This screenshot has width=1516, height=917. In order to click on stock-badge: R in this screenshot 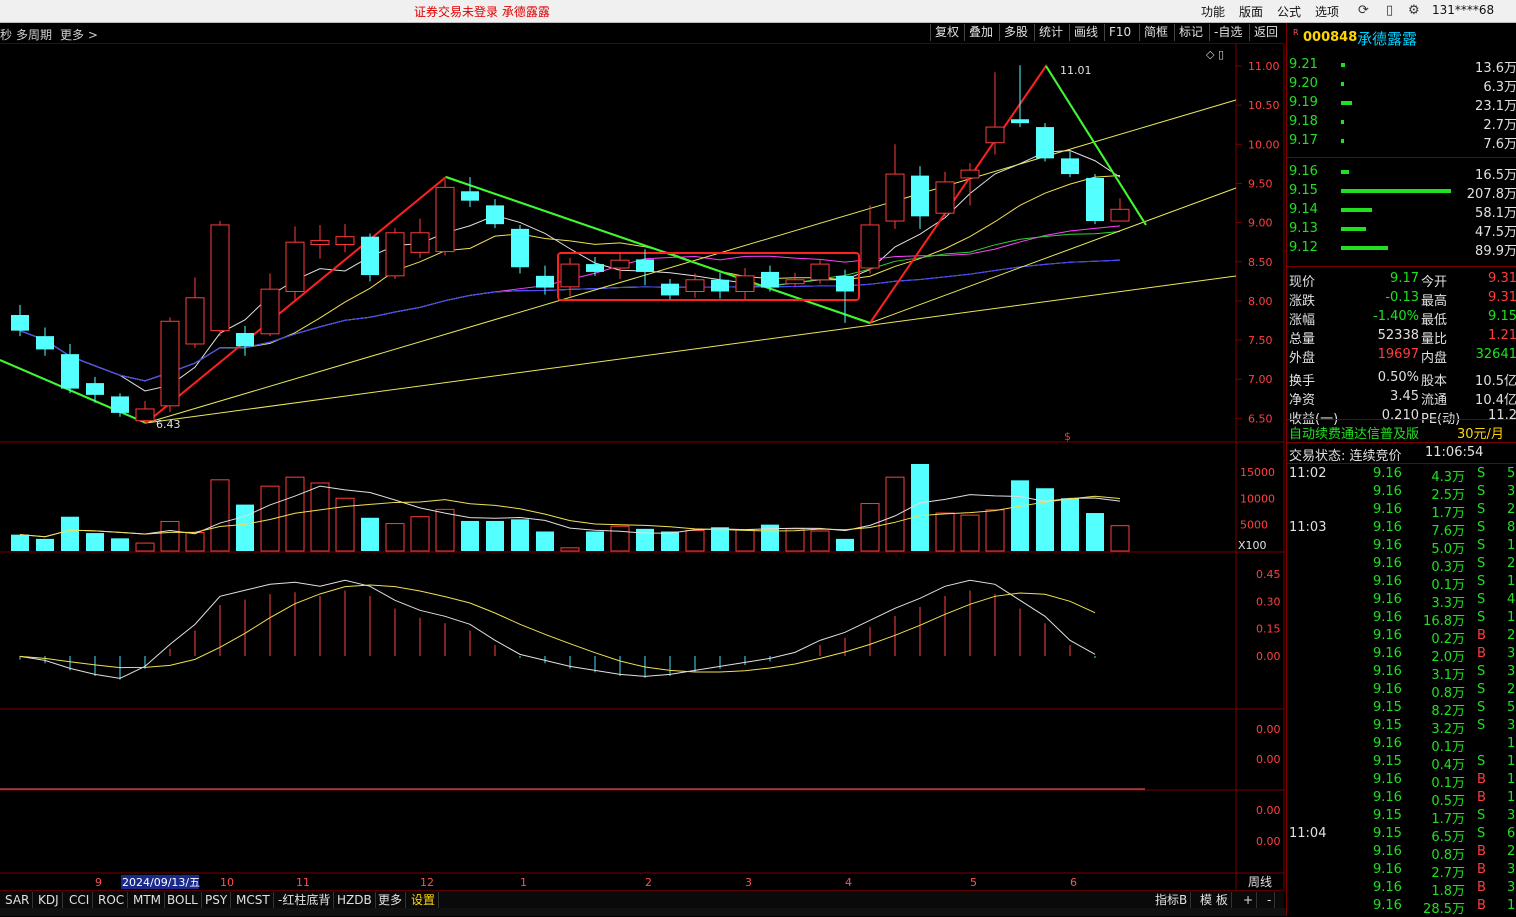, I will do `click(1296, 32)`.